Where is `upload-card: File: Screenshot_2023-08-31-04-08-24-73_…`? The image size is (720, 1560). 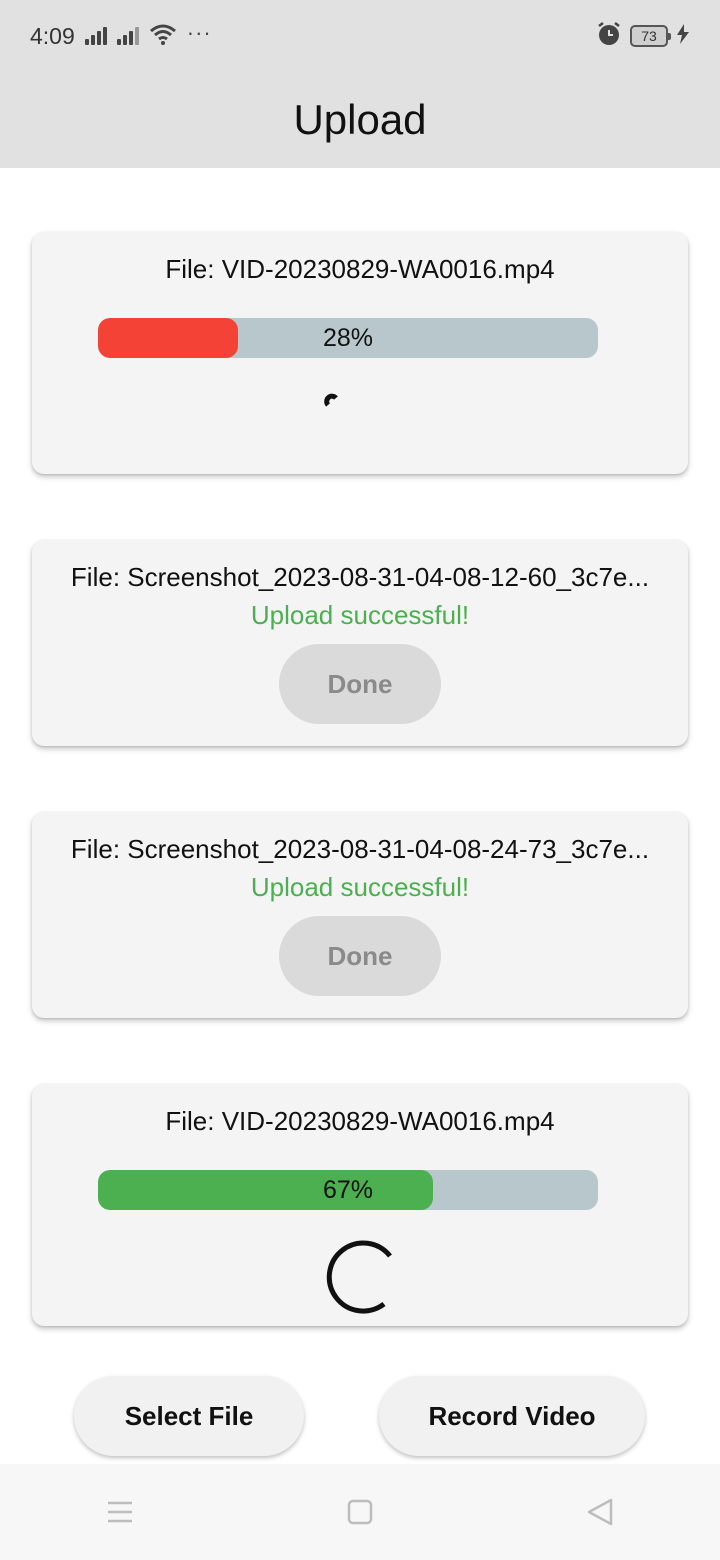 upload-card: File: Screenshot_2023-08-31-04-08-24-73_… is located at coordinates (360, 915).